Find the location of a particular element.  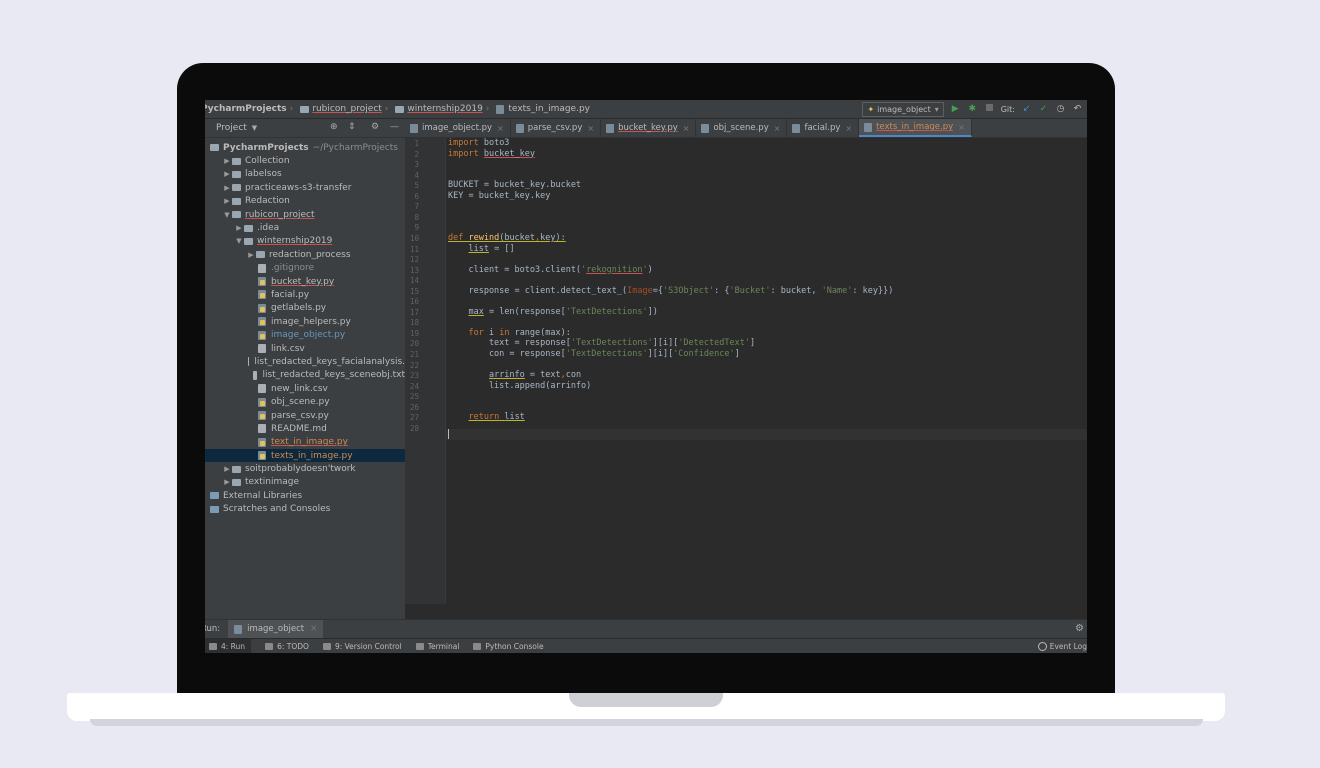

tree-item: Scratches and Consoles is located at coordinates (305, 509).